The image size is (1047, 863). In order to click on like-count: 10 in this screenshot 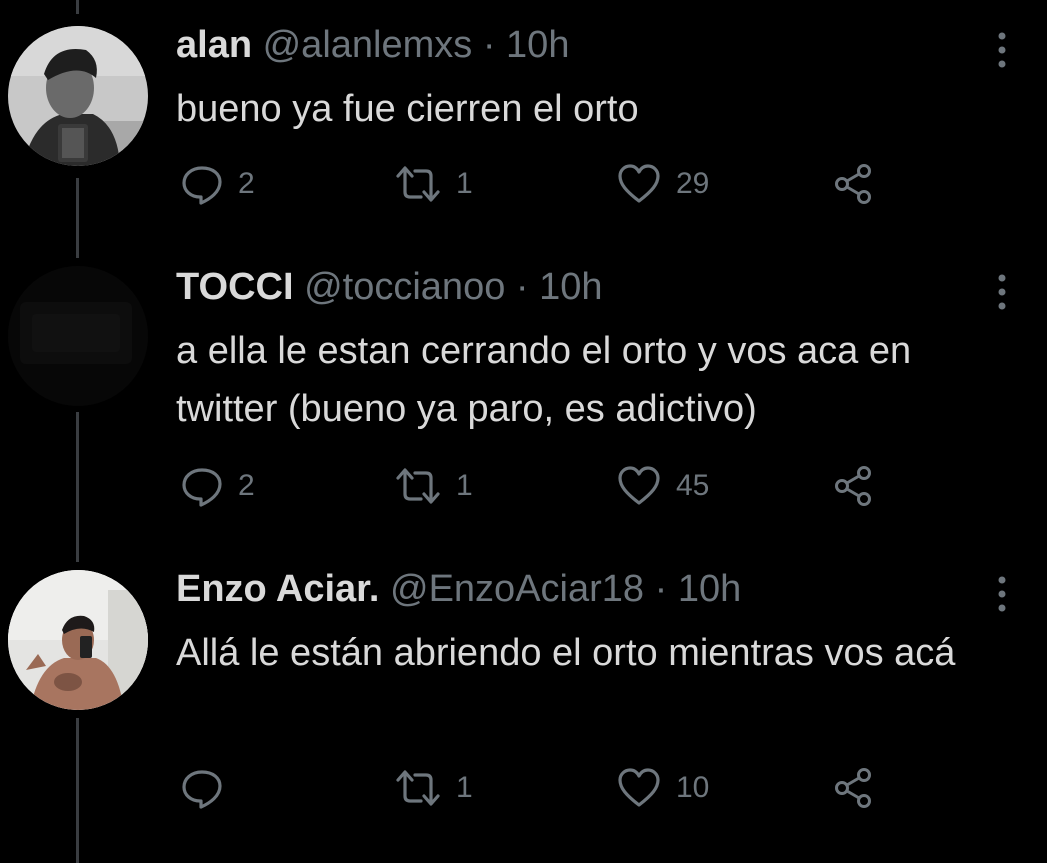, I will do `click(693, 787)`.